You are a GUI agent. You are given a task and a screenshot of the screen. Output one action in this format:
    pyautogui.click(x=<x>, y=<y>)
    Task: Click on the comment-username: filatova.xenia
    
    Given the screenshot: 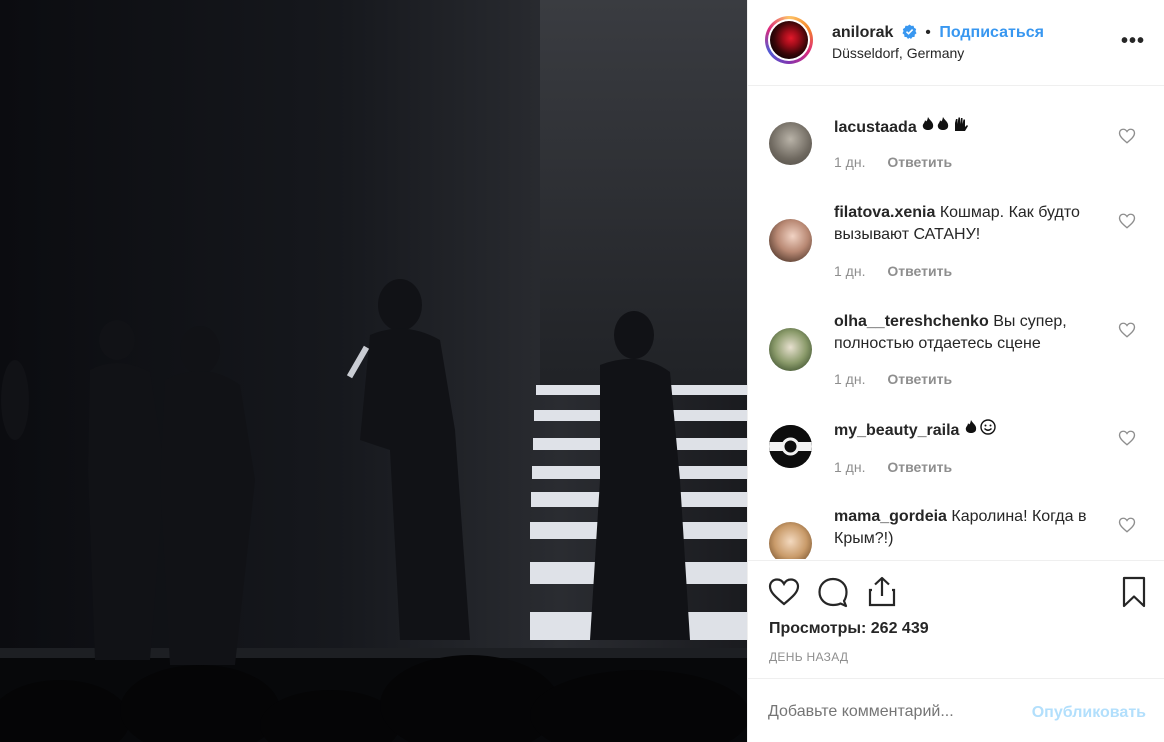 What is the action you would take?
    pyautogui.click(x=884, y=212)
    